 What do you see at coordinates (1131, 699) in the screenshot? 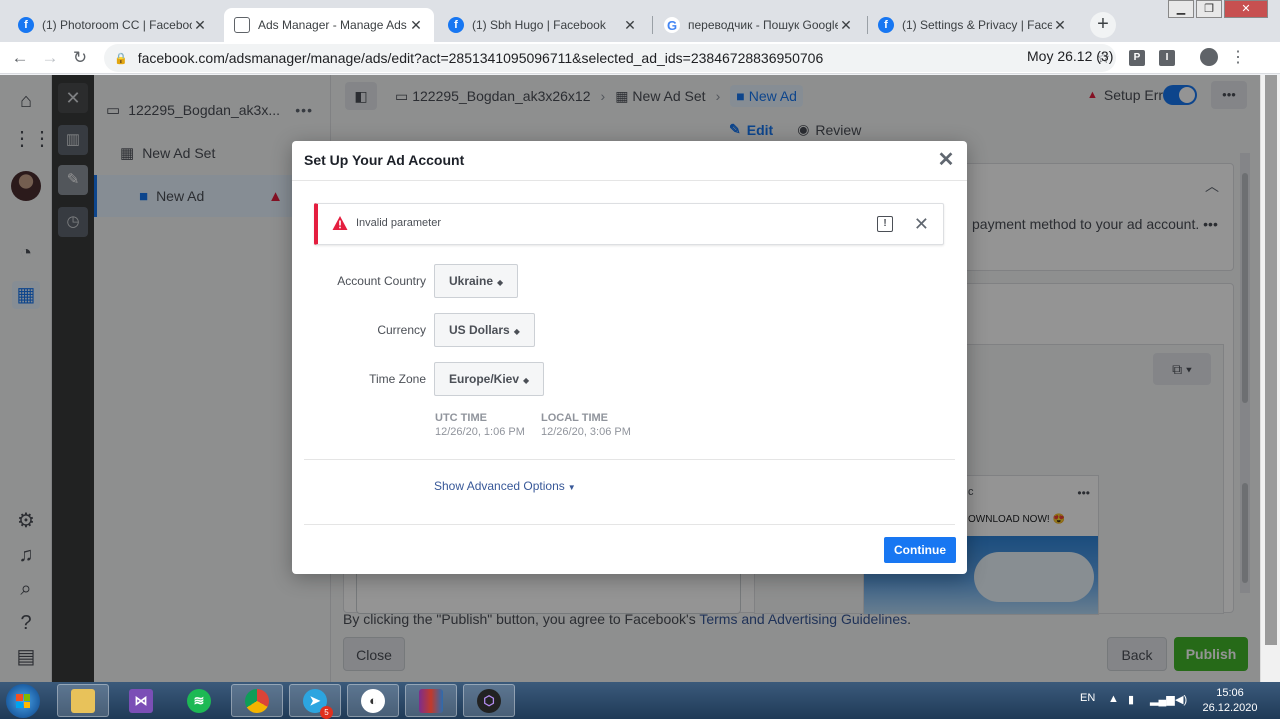
I see `device-icon: ▮` at bounding box center [1131, 699].